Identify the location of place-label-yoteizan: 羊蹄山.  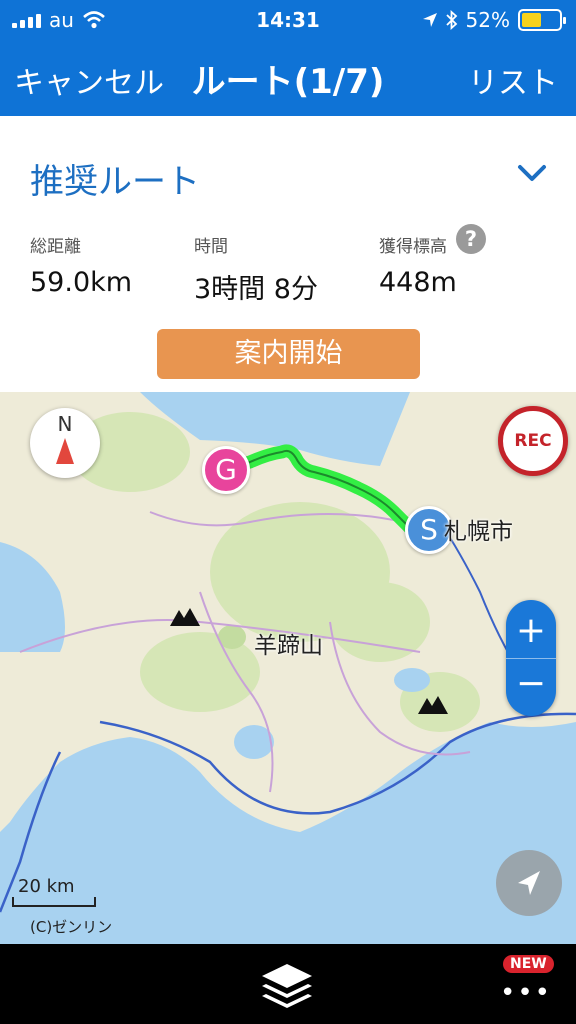
(288, 646).